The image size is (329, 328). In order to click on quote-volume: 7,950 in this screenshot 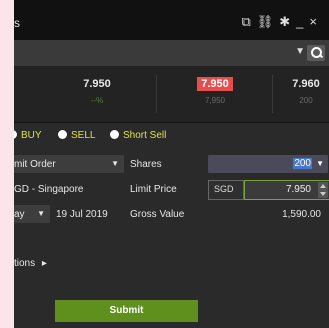, I will do `click(215, 100)`.